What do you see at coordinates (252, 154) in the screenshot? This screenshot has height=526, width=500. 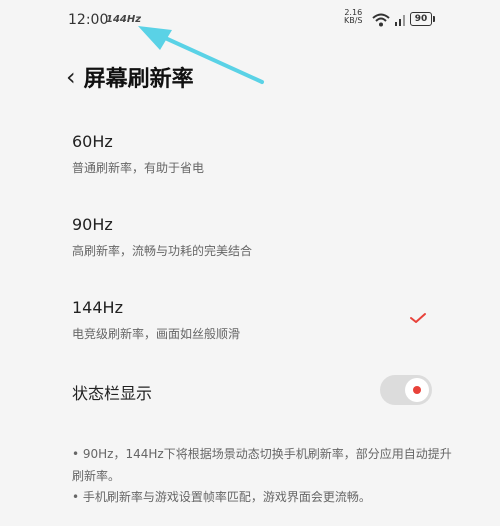 I see `option-60hz: 60Hz 普通刷新率，有助于省电` at bounding box center [252, 154].